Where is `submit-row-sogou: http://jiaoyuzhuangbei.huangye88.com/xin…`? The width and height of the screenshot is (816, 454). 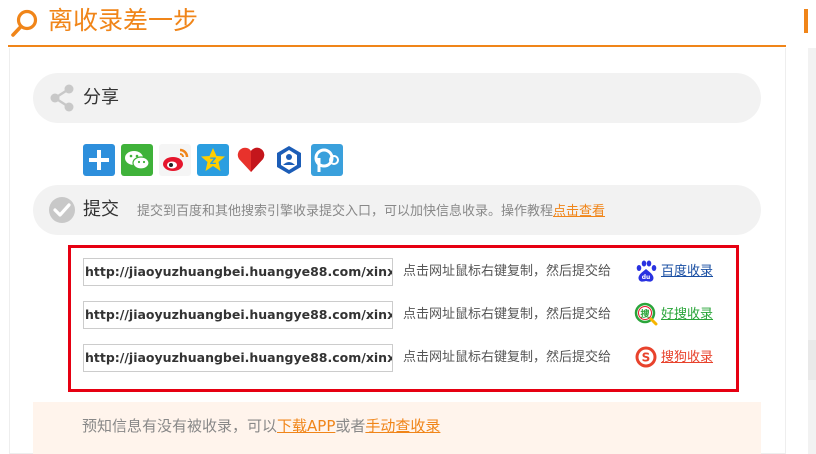
submit-row-sogou: http://jiaoyuzhuangbei.huangye88.com/xin… is located at coordinates (413, 358).